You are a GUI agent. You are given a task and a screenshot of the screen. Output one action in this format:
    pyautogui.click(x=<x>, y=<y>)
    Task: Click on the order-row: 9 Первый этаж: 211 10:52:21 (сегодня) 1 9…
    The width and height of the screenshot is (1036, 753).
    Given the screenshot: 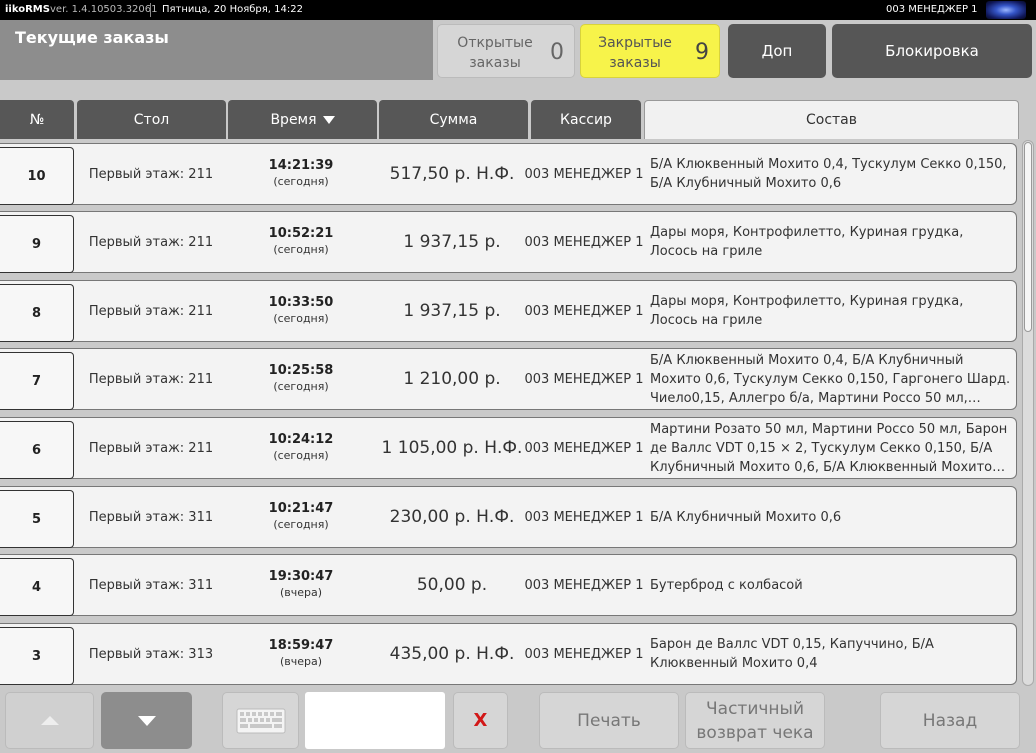 What is the action you would take?
    pyautogui.click(x=508, y=242)
    